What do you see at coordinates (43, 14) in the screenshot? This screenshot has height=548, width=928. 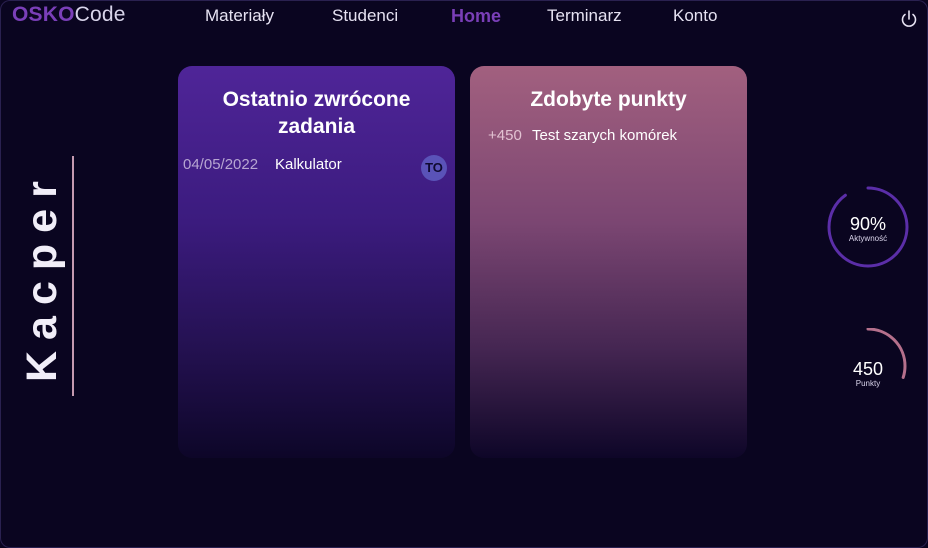 I see `logo-brand: OSKO` at bounding box center [43, 14].